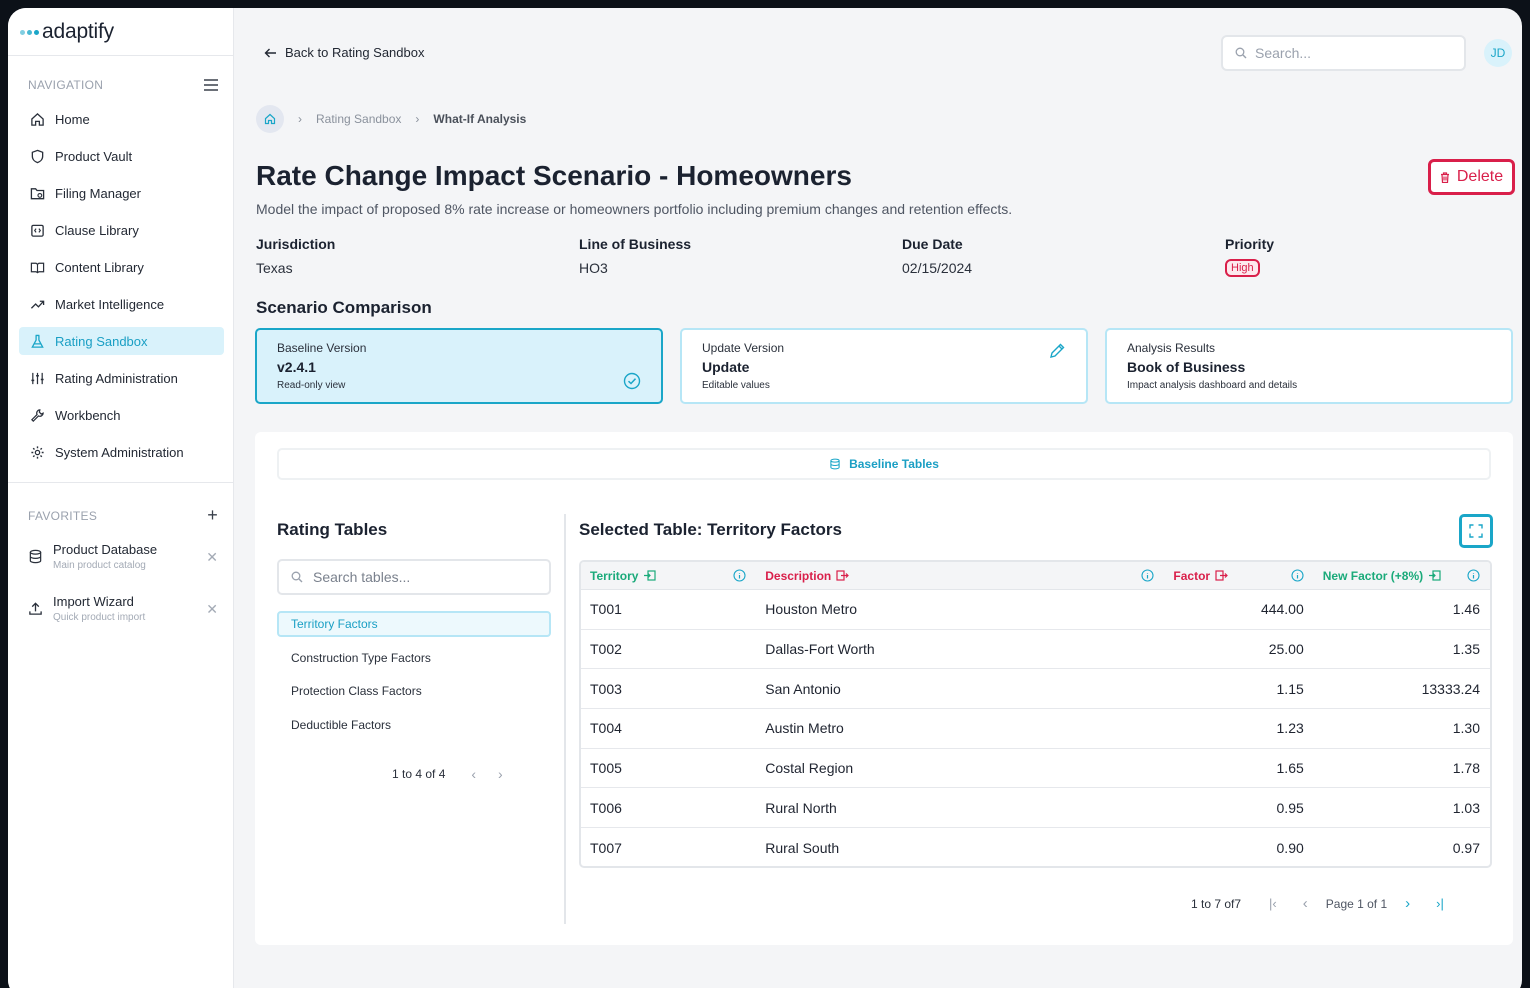 The height and width of the screenshot is (988, 1530). I want to click on list-item: Territory Factors, so click(414, 624).